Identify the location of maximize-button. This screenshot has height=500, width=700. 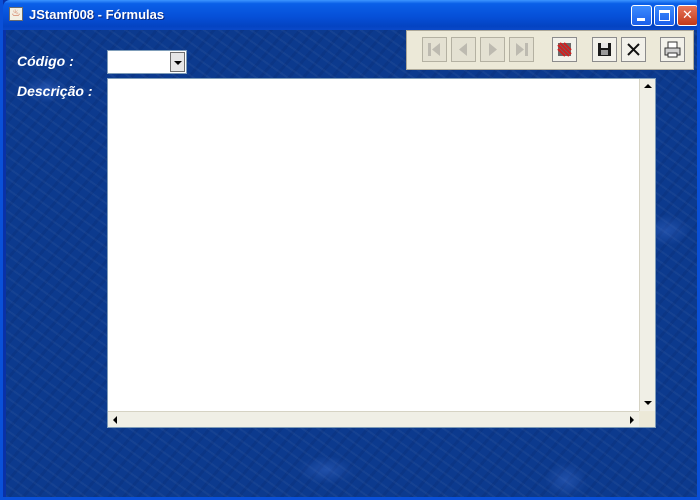
(664, 15).